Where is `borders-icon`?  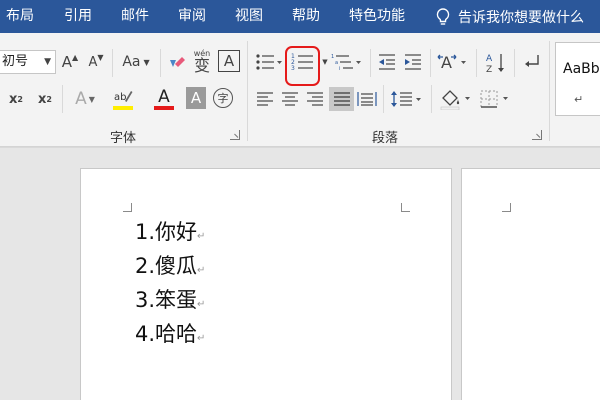 borders-icon is located at coordinates (494, 99).